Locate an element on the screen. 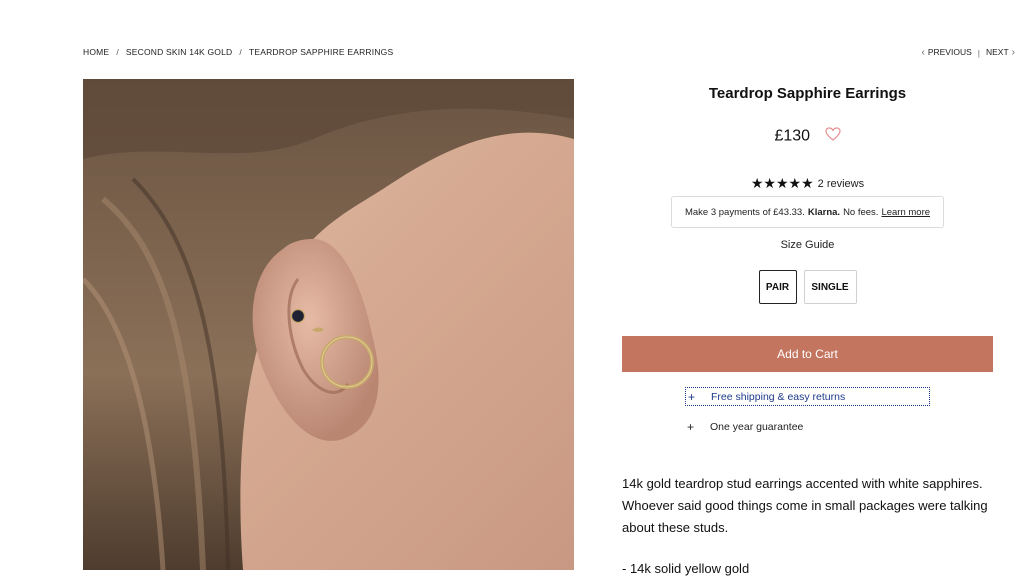 The width and height of the screenshot is (1024, 588). variant-pair-button: PAIR is located at coordinates (777, 287).